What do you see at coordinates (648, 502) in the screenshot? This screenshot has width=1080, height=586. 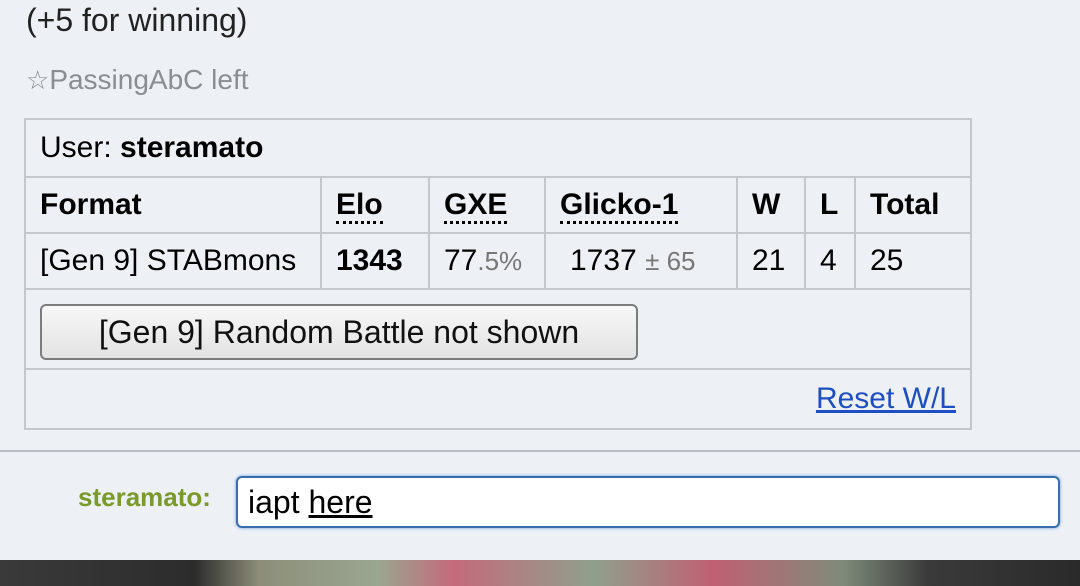 I see `chat-input: iapt here` at bounding box center [648, 502].